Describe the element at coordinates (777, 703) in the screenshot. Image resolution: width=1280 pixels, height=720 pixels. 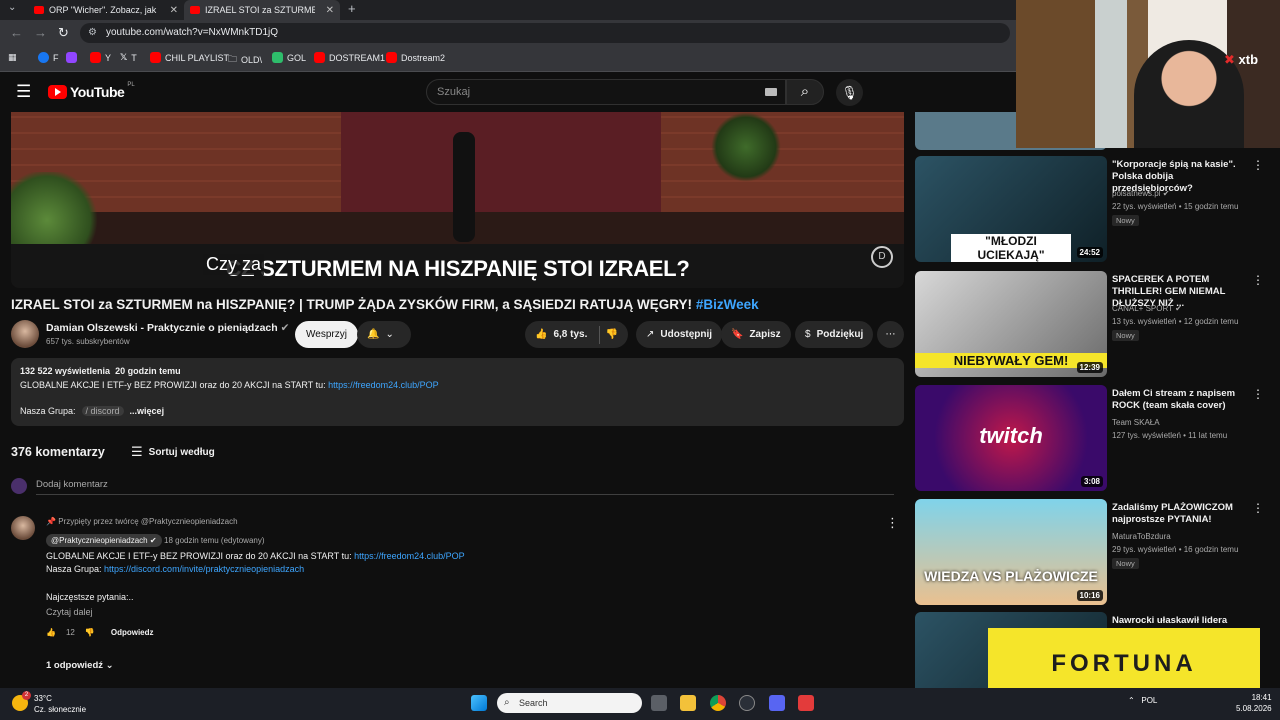
I see `discord-icon` at that location.